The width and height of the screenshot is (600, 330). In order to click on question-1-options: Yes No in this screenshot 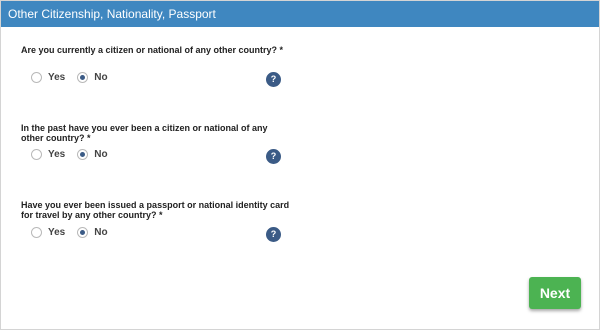, I will do `click(75, 77)`.